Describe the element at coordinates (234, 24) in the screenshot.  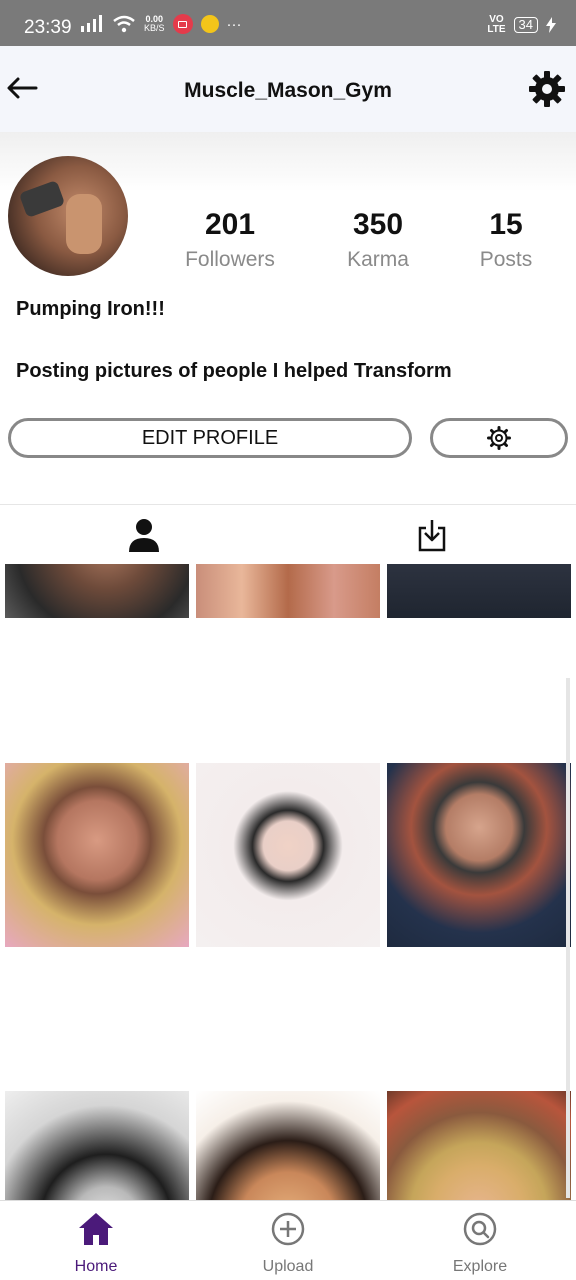
I see `more-notifications-indicator: ···` at that location.